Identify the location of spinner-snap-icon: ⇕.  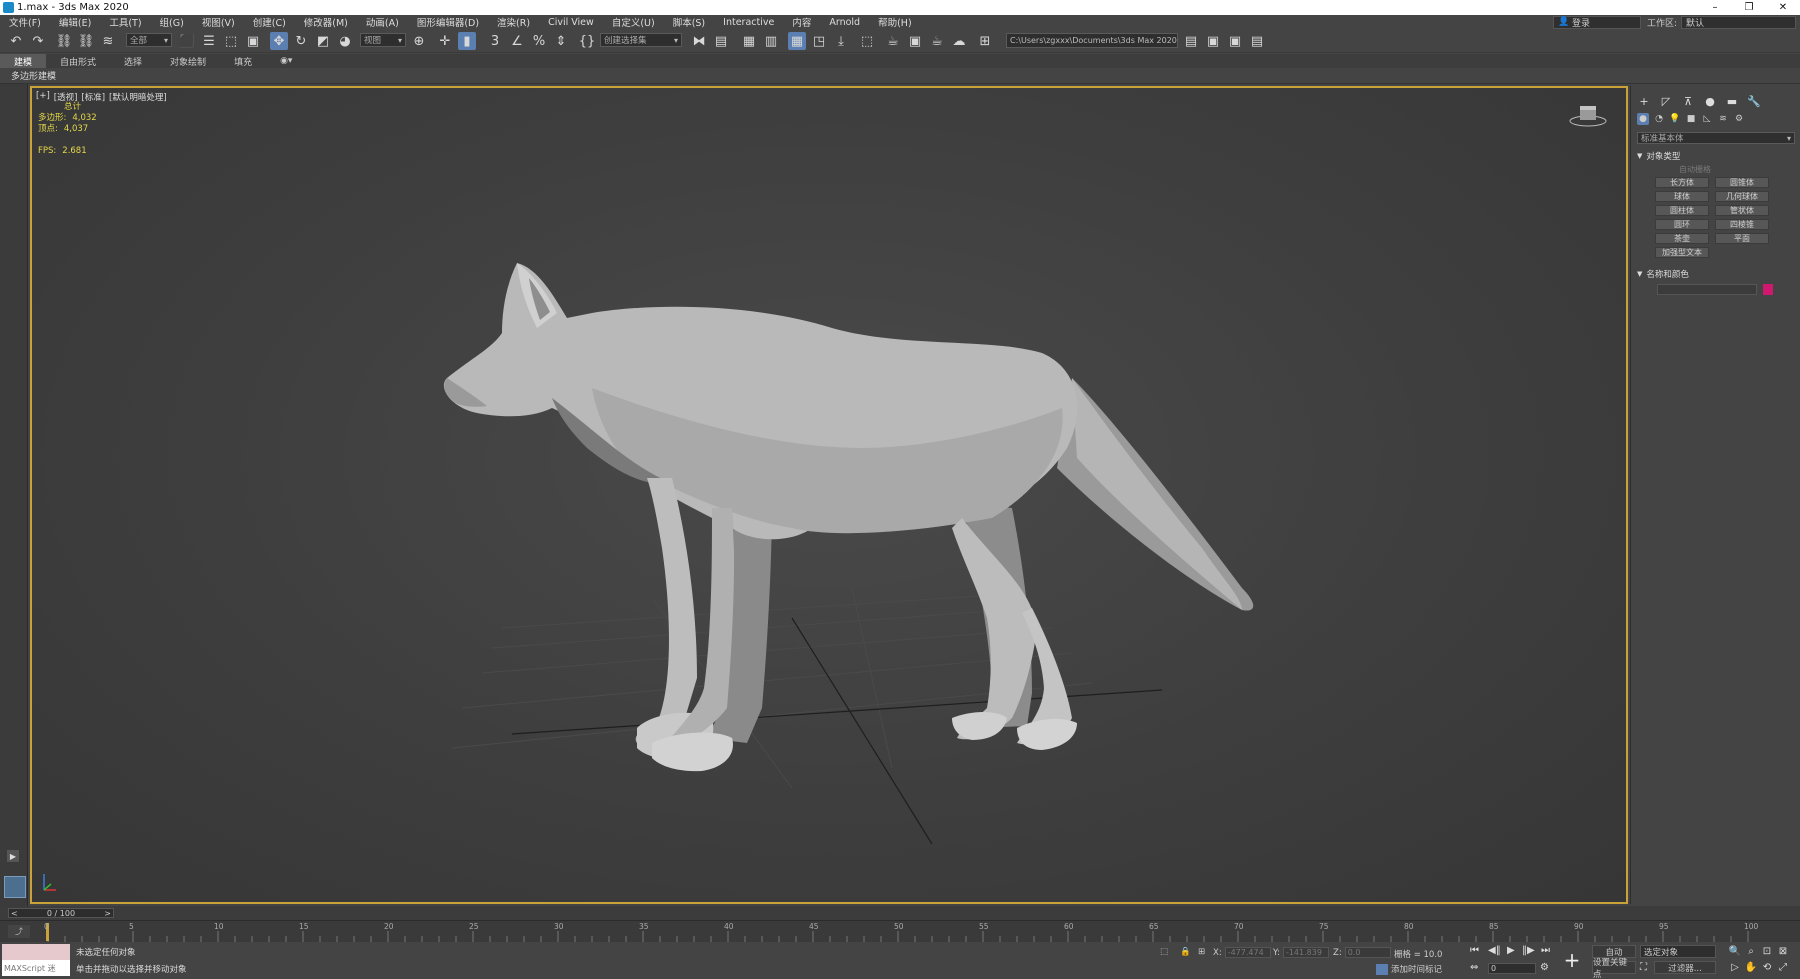
(561, 41).